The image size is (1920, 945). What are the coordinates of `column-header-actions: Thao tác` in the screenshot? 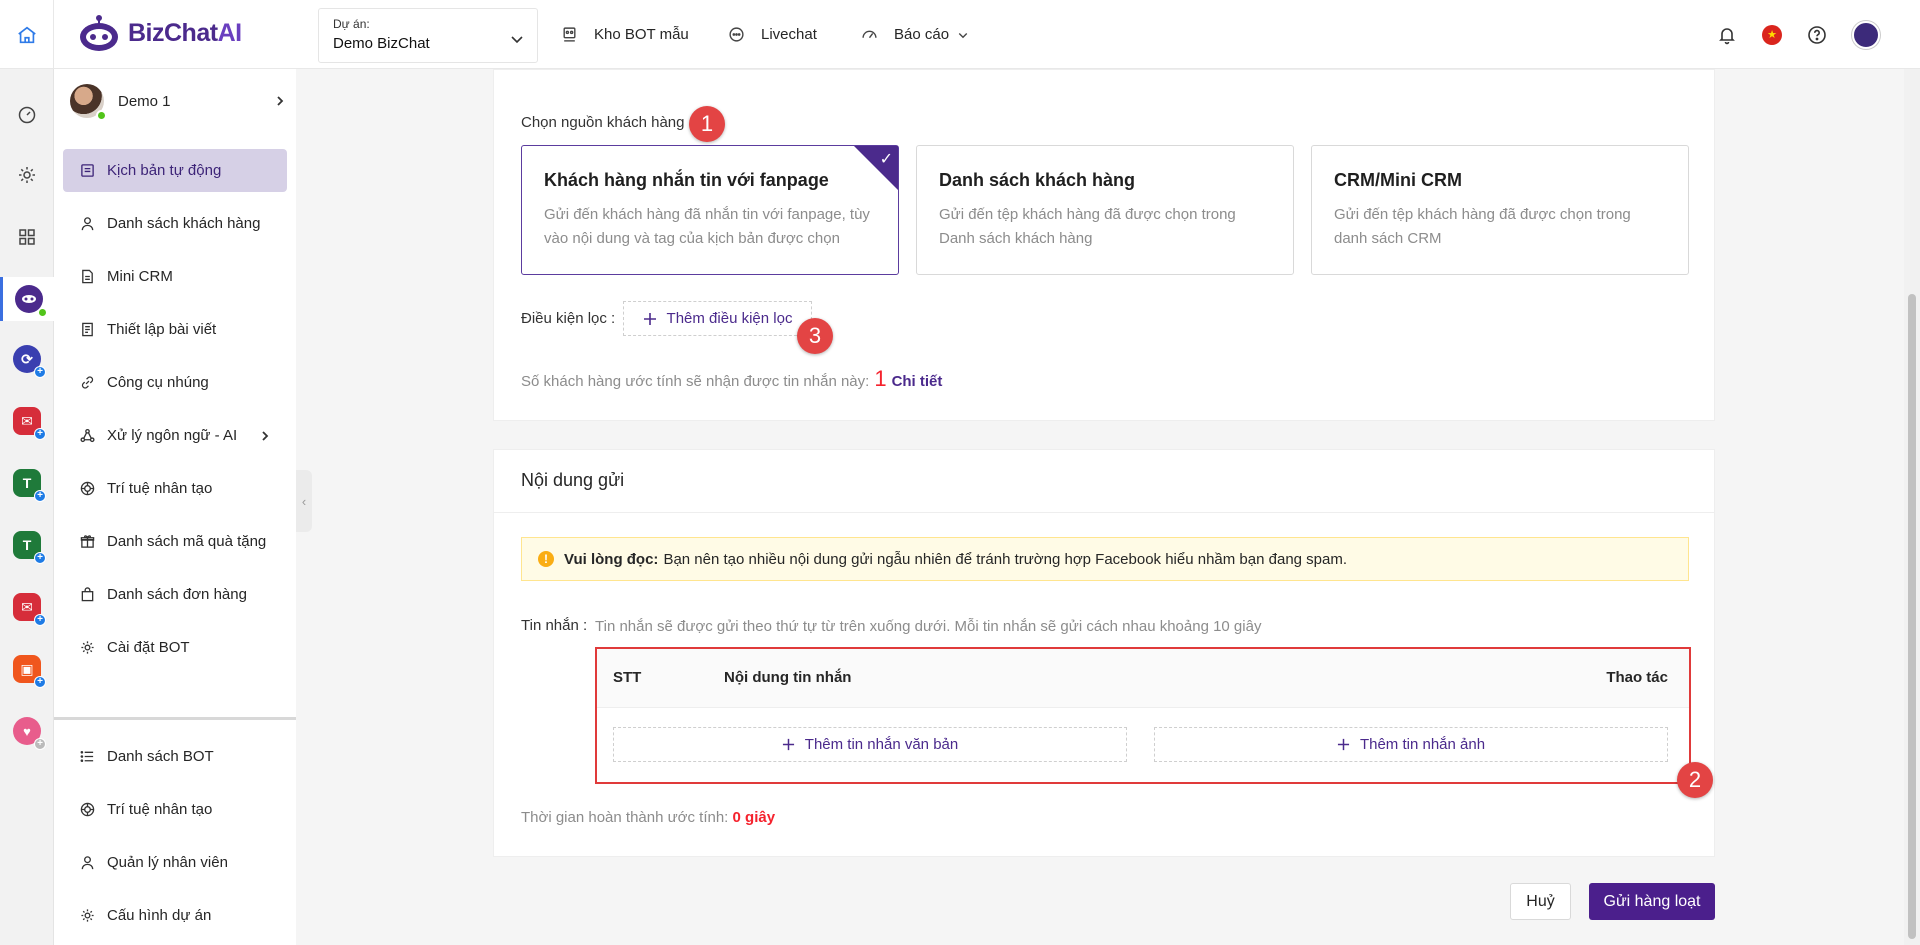 It's located at (1637, 677).